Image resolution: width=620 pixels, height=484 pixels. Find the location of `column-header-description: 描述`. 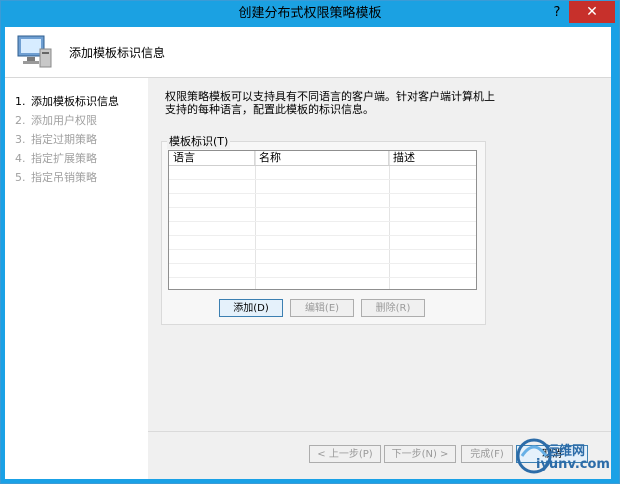

column-header-description: 描述 is located at coordinates (432, 158).